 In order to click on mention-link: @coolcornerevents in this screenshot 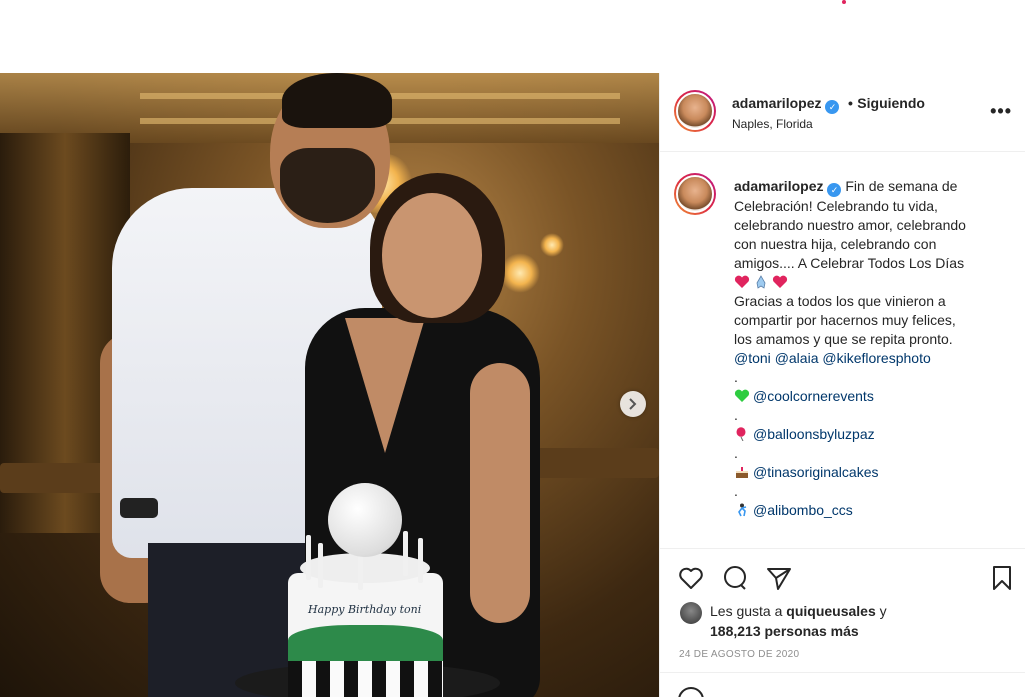, I will do `click(813, 396)`.